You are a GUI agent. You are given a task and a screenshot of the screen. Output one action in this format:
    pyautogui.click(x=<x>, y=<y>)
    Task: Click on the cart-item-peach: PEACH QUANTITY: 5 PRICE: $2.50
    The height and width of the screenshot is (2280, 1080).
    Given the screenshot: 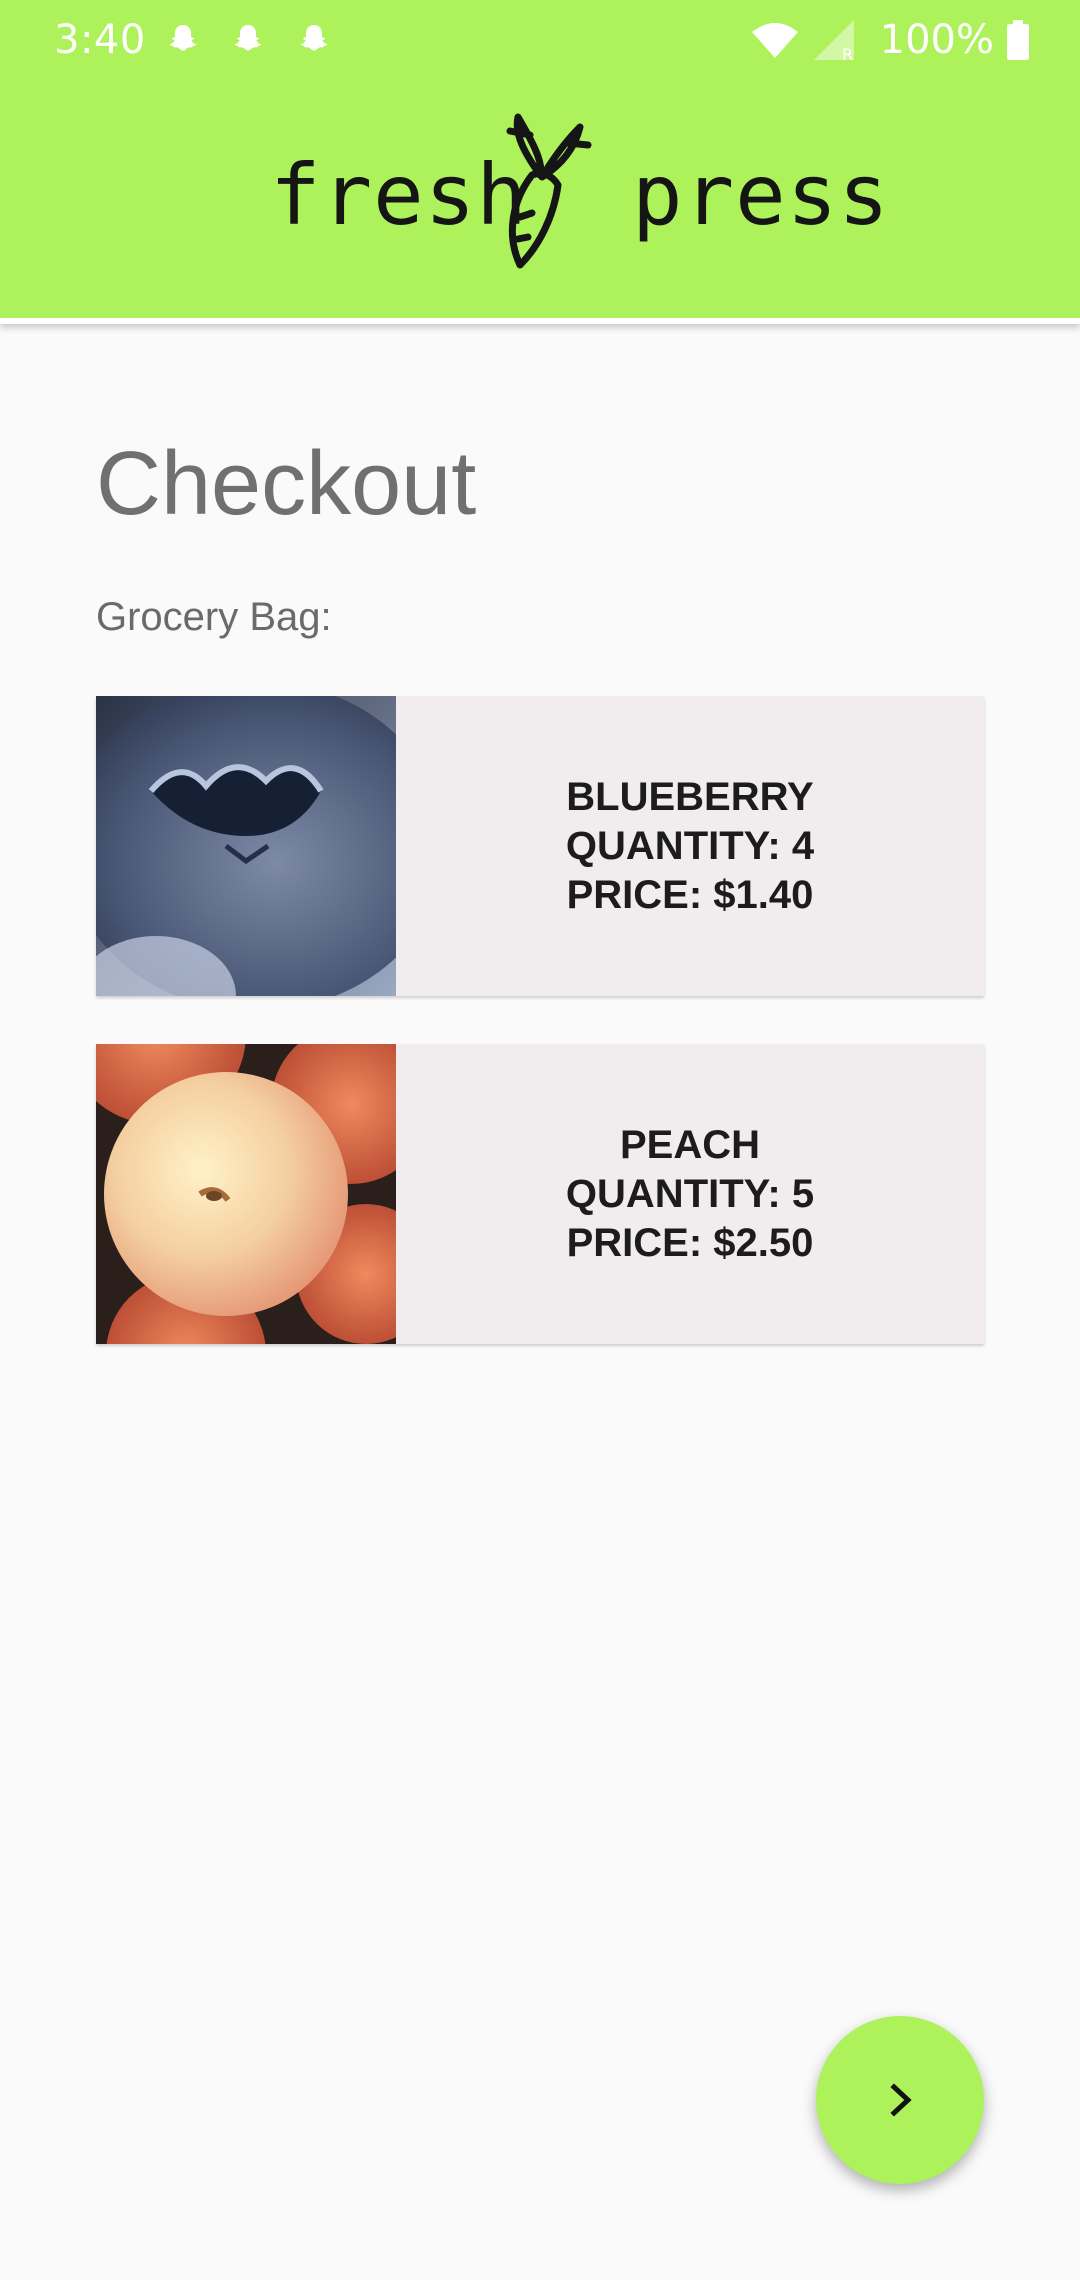 What is the action you would take?
    pyautogui.click(x=540, y=1194)
    